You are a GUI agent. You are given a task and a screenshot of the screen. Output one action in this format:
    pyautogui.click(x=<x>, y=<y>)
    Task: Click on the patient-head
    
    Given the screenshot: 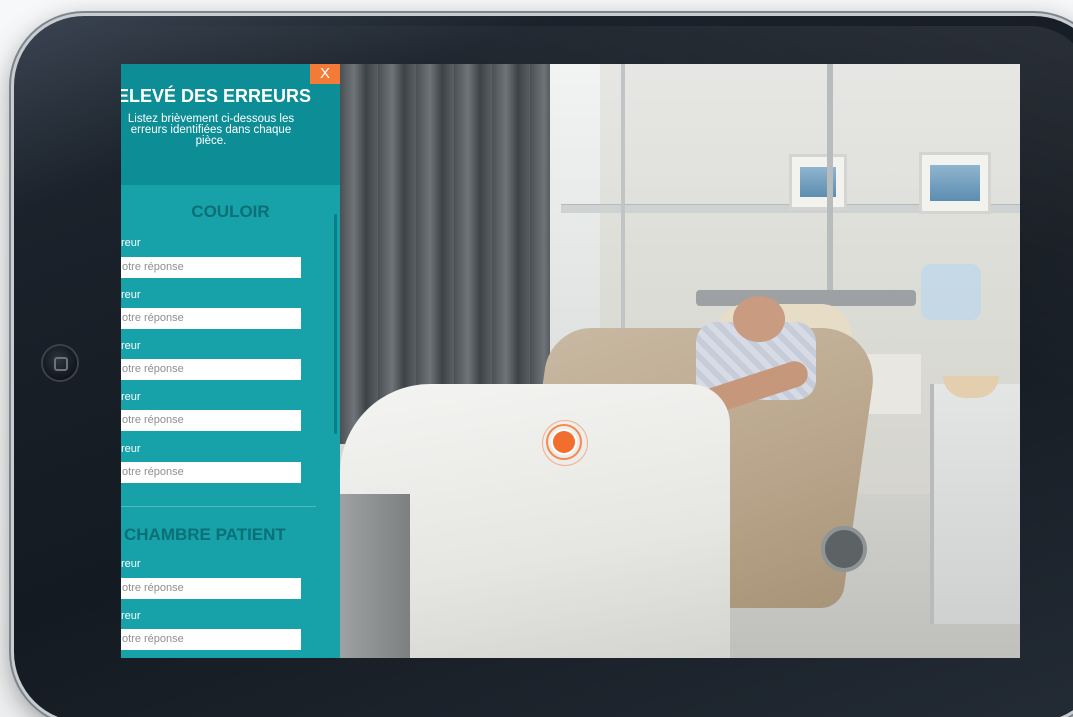 What is the action you would take?
    pyautogui.click(x=759, y=319)
    